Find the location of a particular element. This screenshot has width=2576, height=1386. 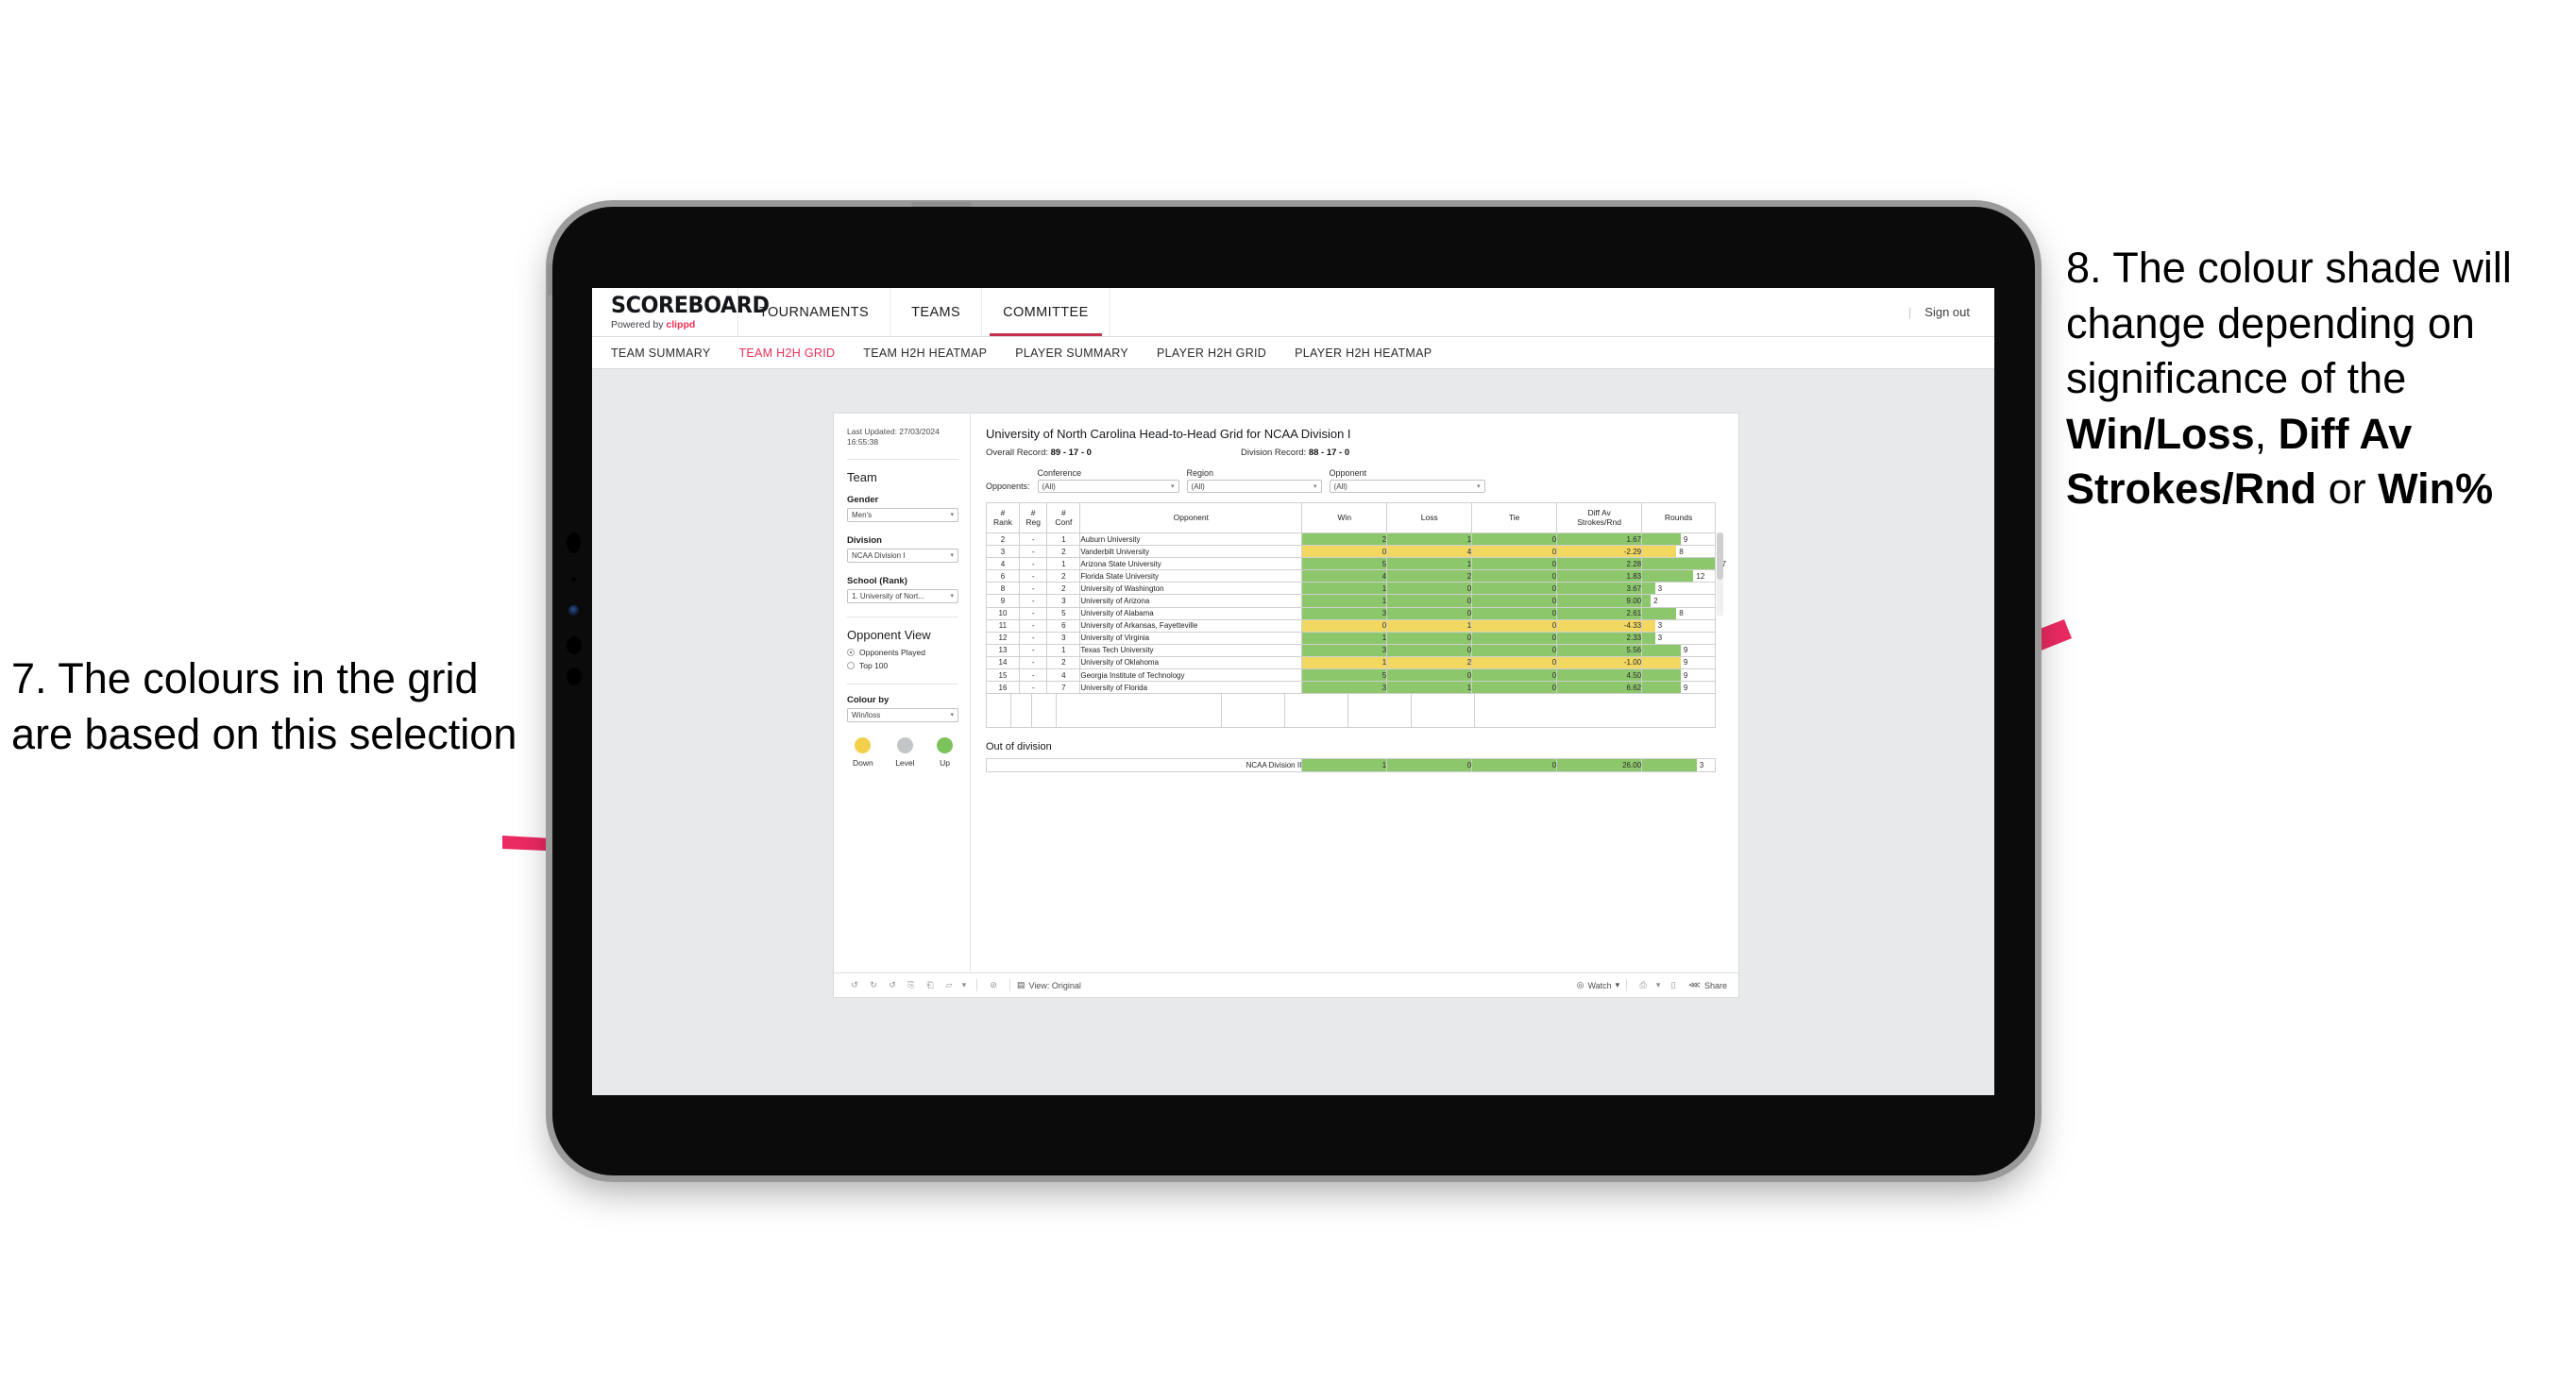

school-label: School (Rank) is located at coordinates (877, 580).